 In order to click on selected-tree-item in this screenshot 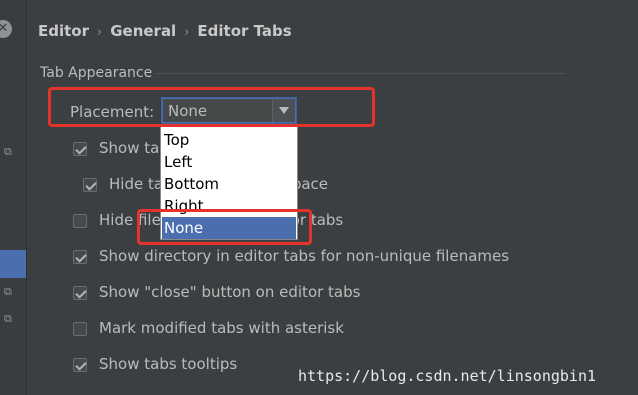, I will do `click(13, 264)`.